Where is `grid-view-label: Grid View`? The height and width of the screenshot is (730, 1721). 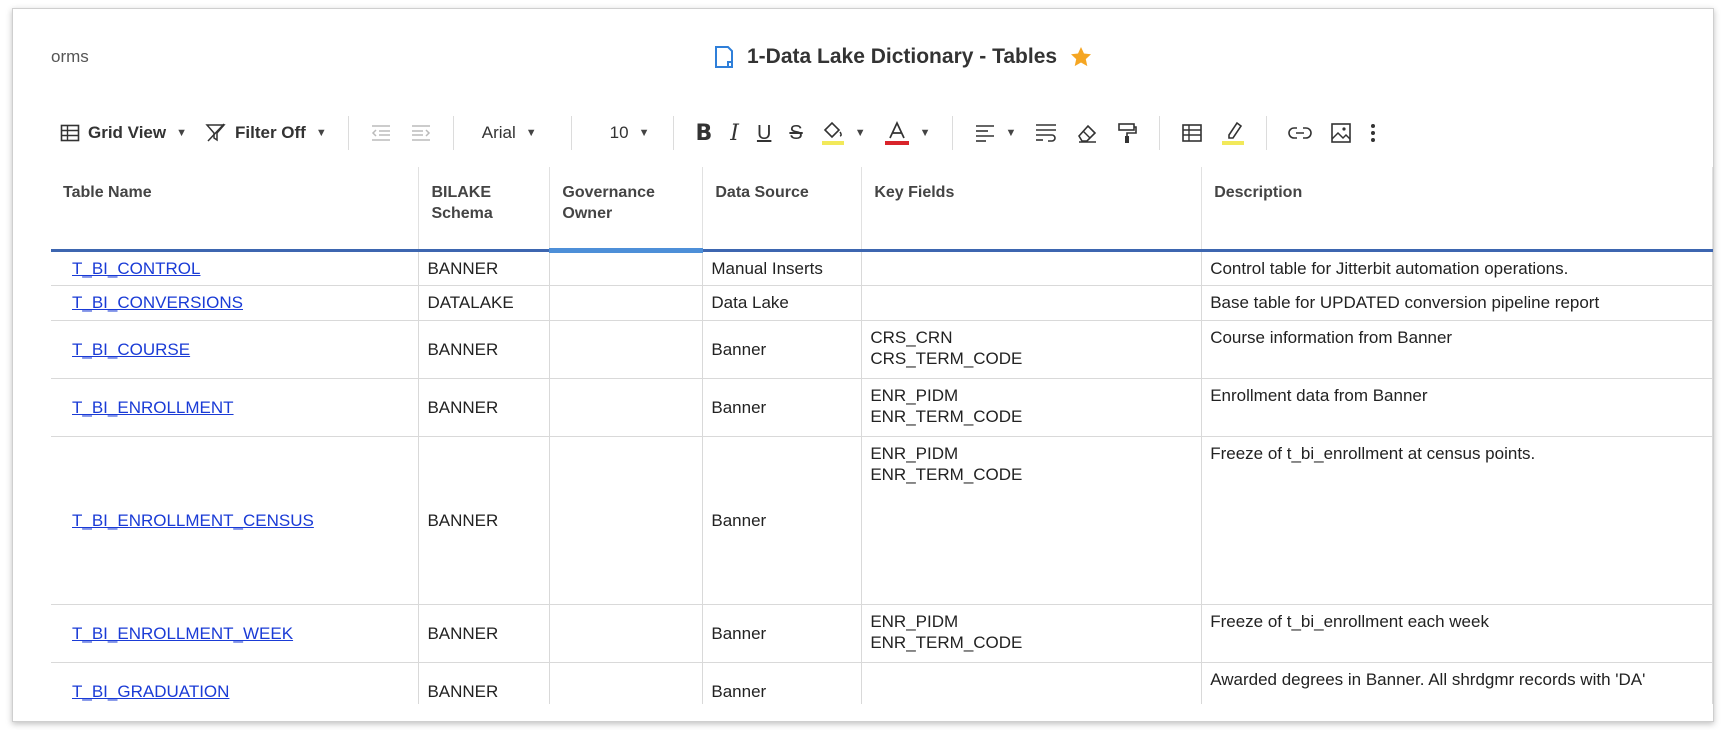
grid-view-label: Grid View is located at coordinates (127, 132).